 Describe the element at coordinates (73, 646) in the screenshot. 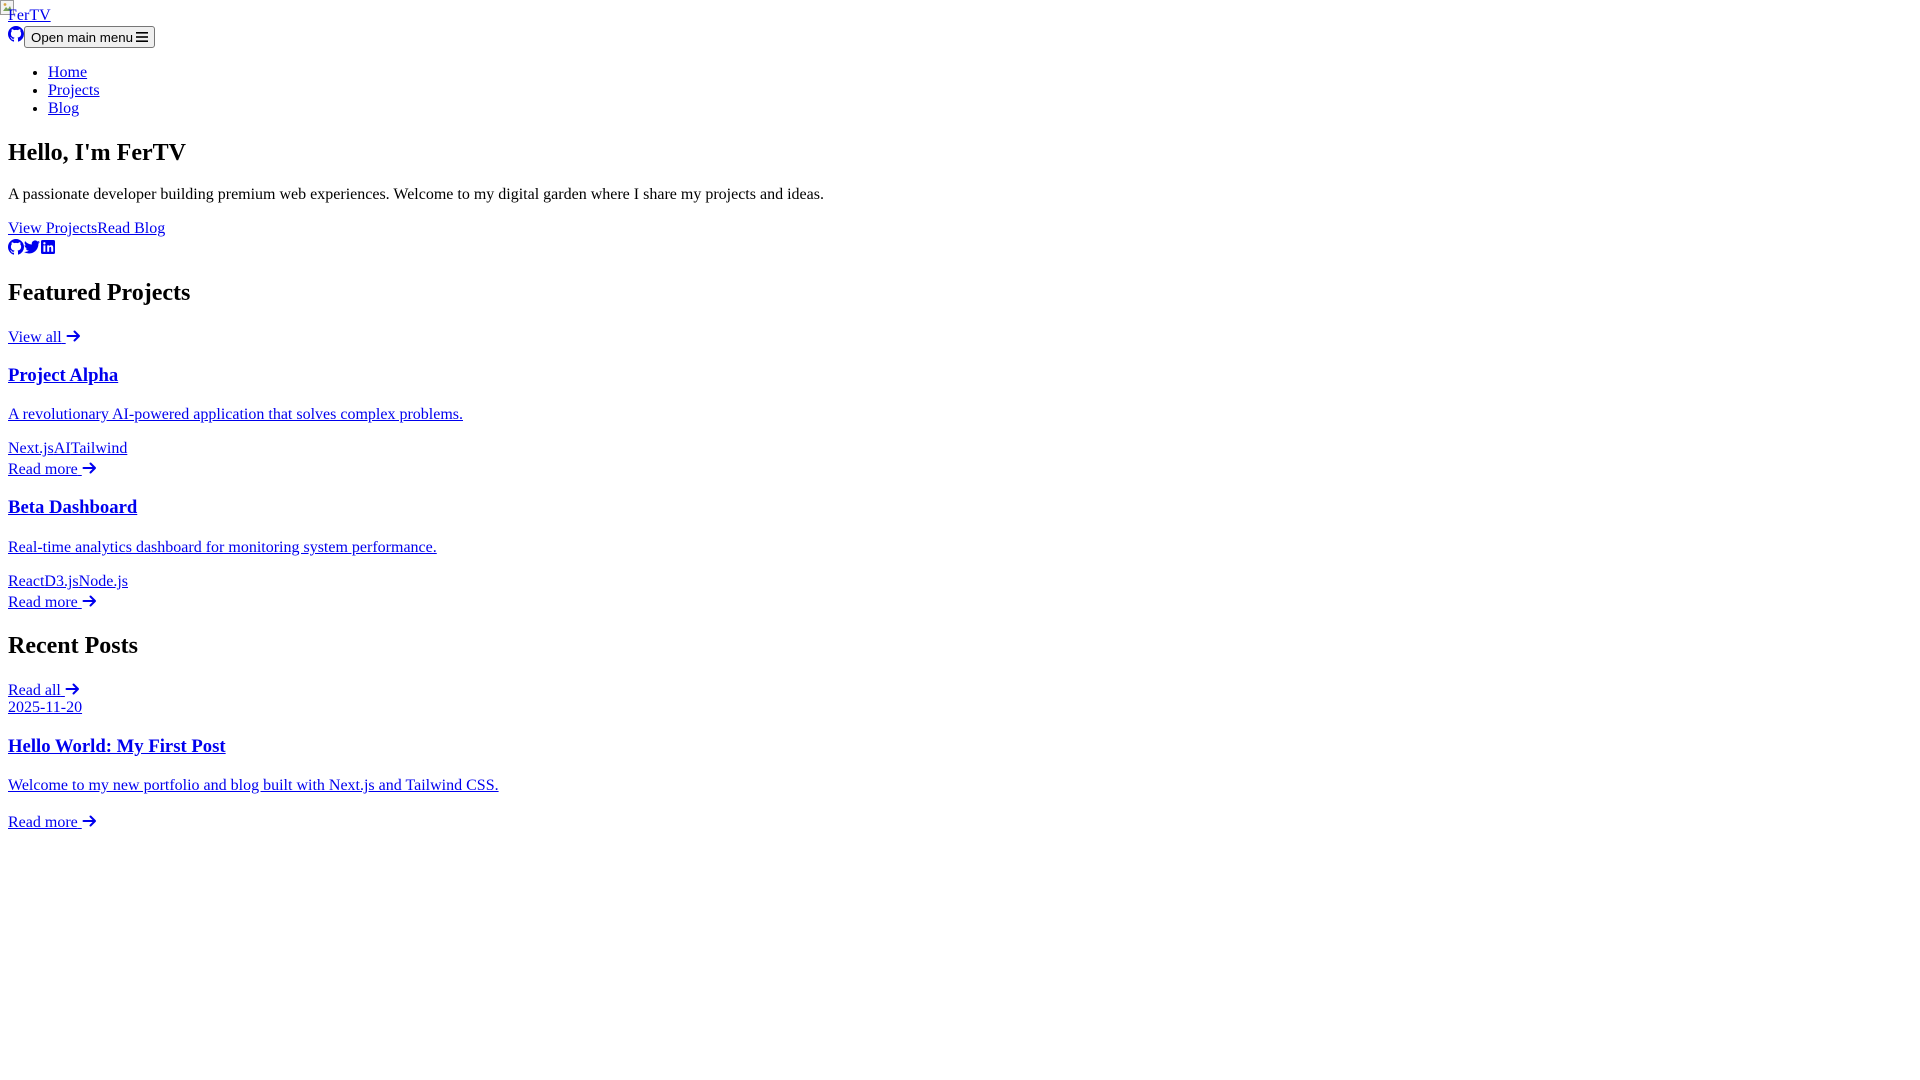

I see `recent-posts-heading: Recent Posts` at that location.